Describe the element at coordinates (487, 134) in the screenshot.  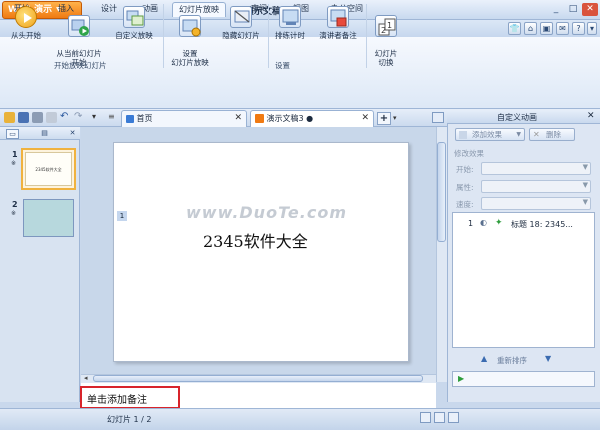
I see `add-effect-label: 添加效果` at that location.